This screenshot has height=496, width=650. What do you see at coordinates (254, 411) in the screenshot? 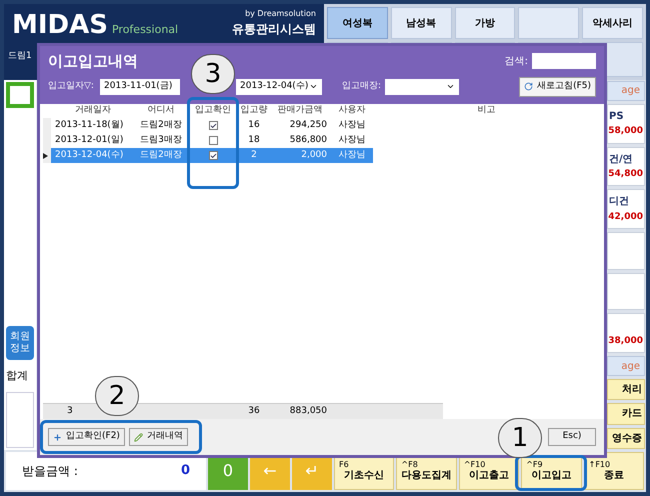
I see `total-qty: 36` at bounding box center [254, 411].